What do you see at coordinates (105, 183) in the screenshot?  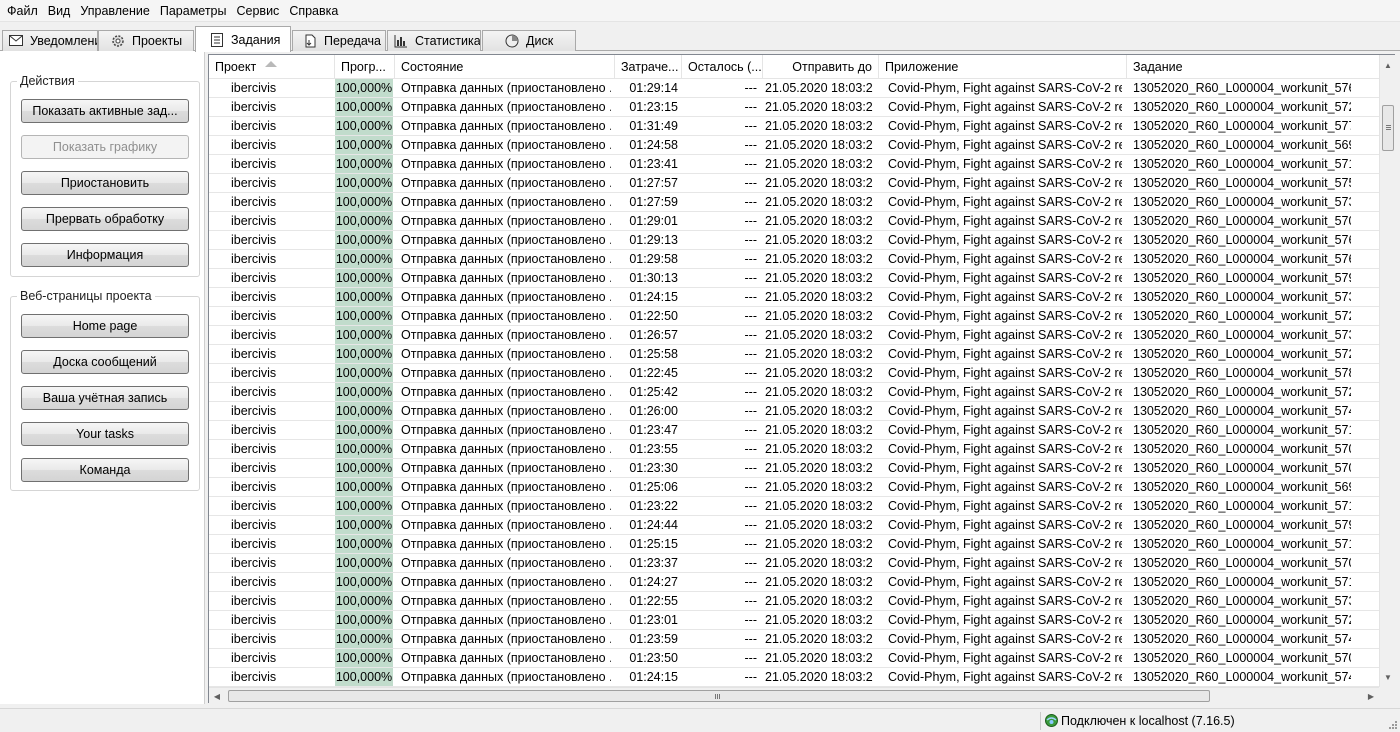 I see `suspend-button: Приостановить` at bounding box center [105, 183].